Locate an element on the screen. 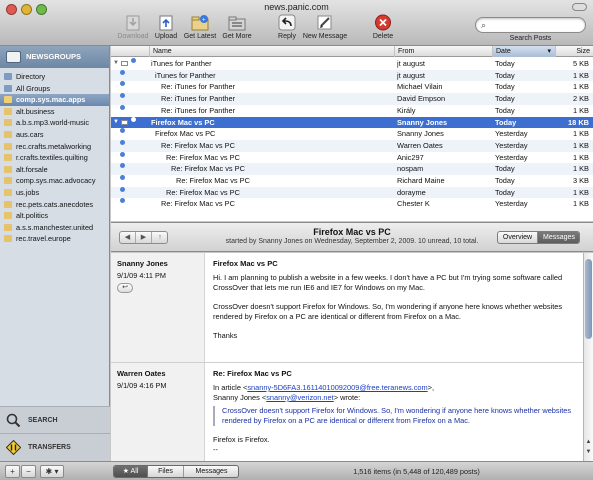 The height and width of the screenshot is (480, 593). sidebar-item-group: comp.sys.mac.advocacy is located at coordinates (54, 181).